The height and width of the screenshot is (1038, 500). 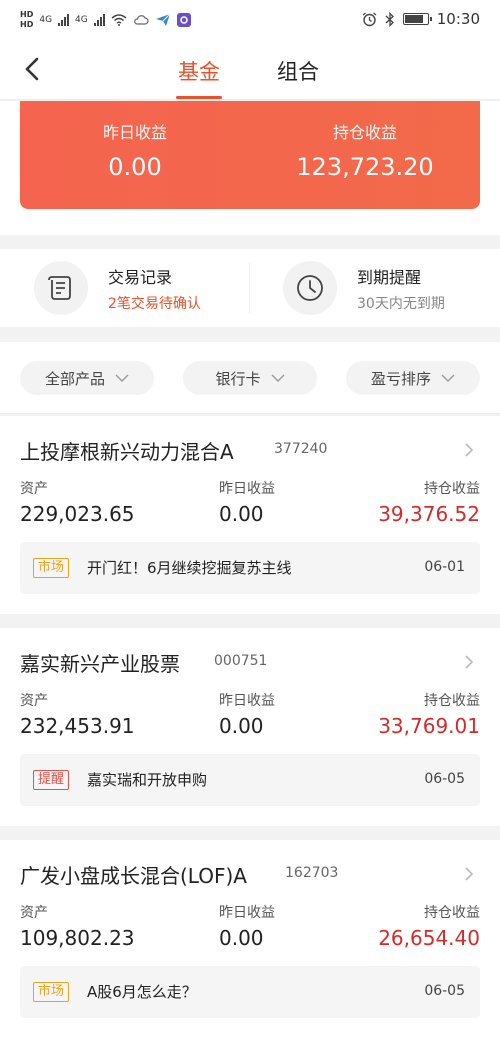 I want to click on document-icon, so click(x=61, y=288).